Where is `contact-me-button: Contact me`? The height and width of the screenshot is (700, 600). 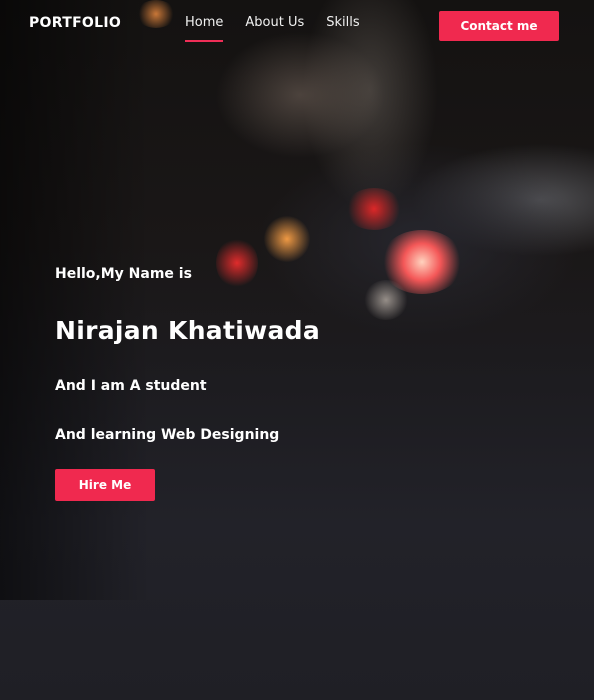
contact-me-button: Contact me is located at coordinates (499, 26).